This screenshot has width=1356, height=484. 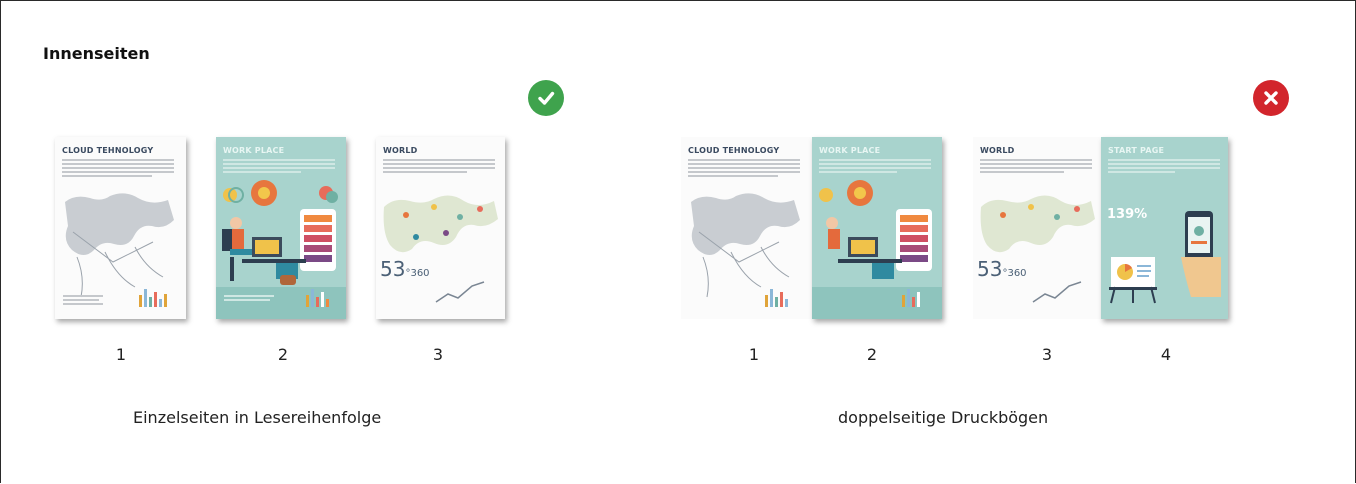 I want to click on spread-page-start-page: START PAGE 139%, so click(x=1164, y=228).